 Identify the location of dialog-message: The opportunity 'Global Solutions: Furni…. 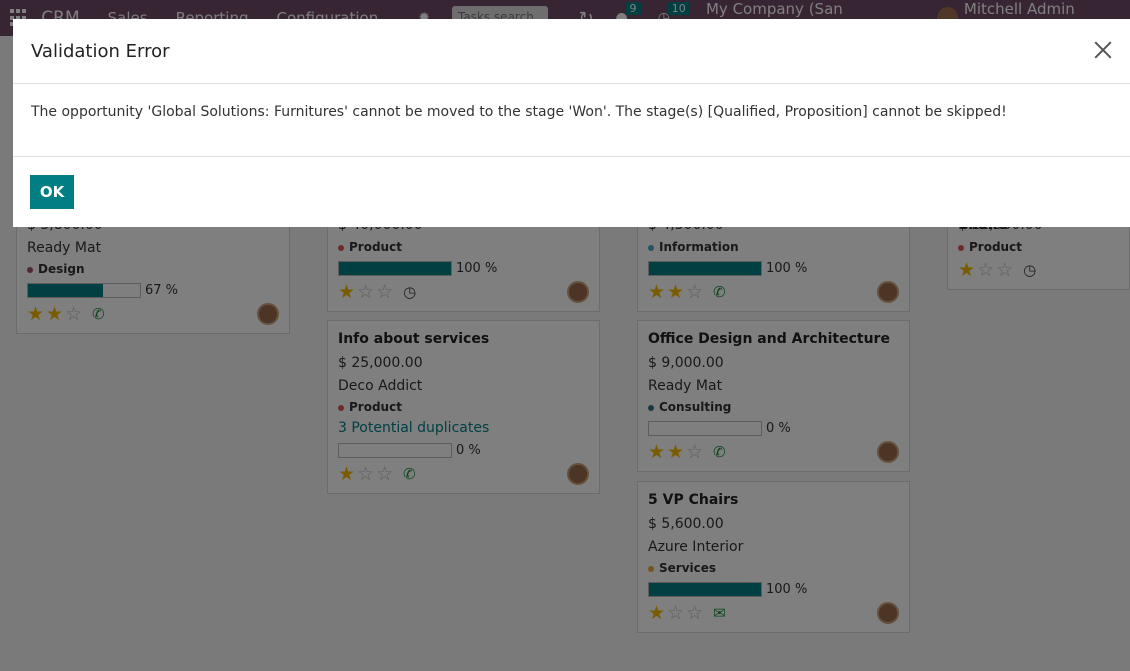
(519, 112).